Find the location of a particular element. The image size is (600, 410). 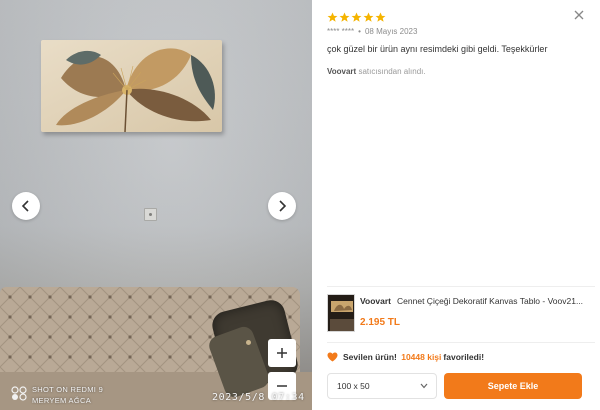

review-meta: **** **** • 08 Mayıs 2023 is located at coordinates (372, 31).